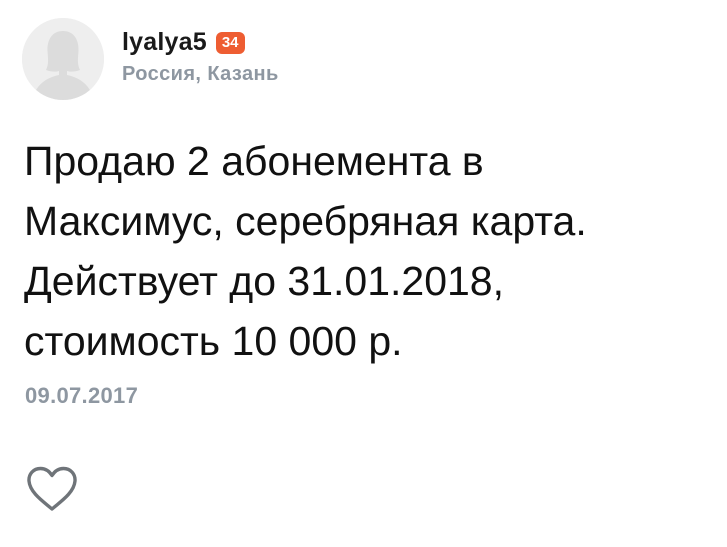 The width and height of the screenshot is (727, 547). I want to click on username-link: lyalya5, so click(164, 42).